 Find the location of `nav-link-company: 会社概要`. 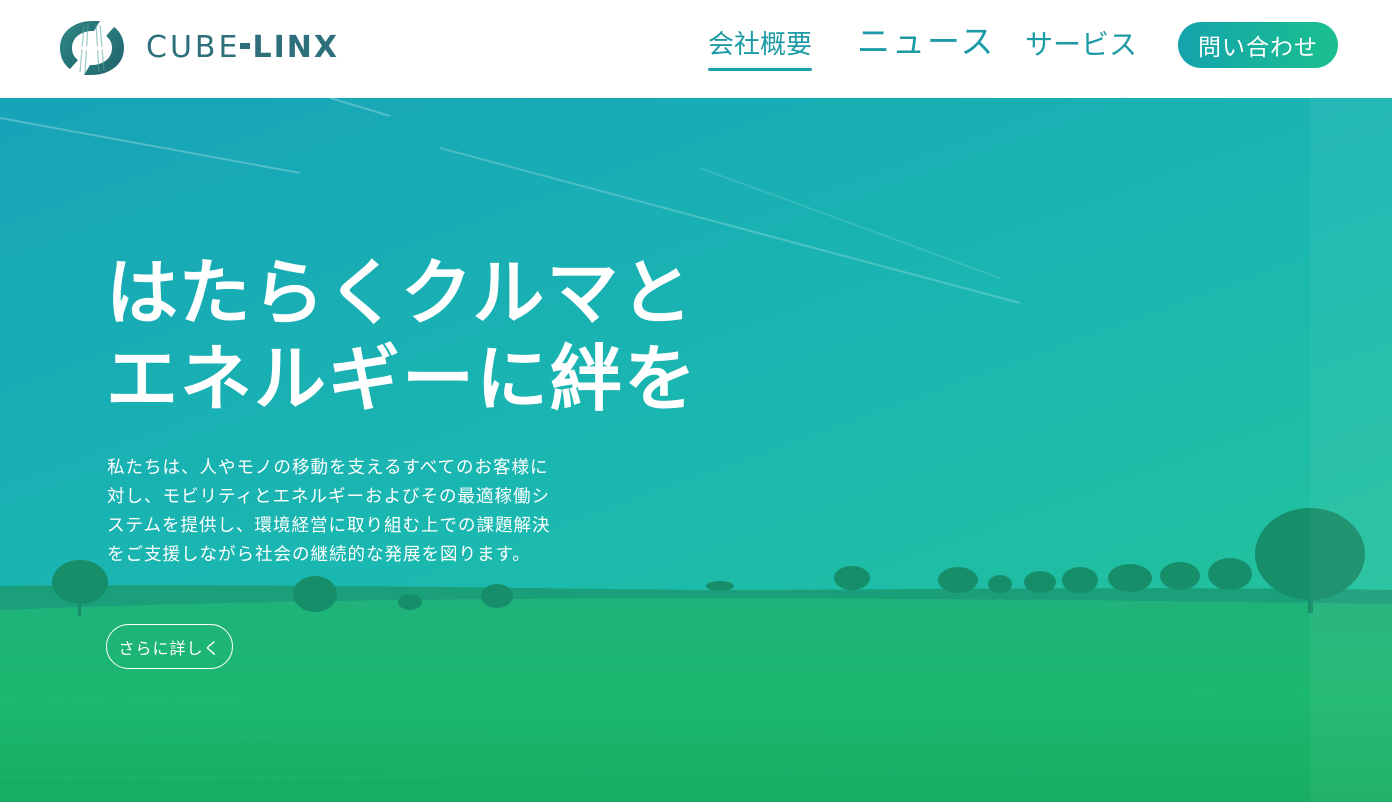

nav-link-company: 会社概要 is located at coordinates (760, 48).